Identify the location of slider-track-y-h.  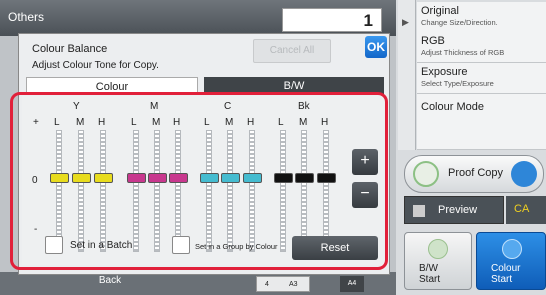
(103, 191).